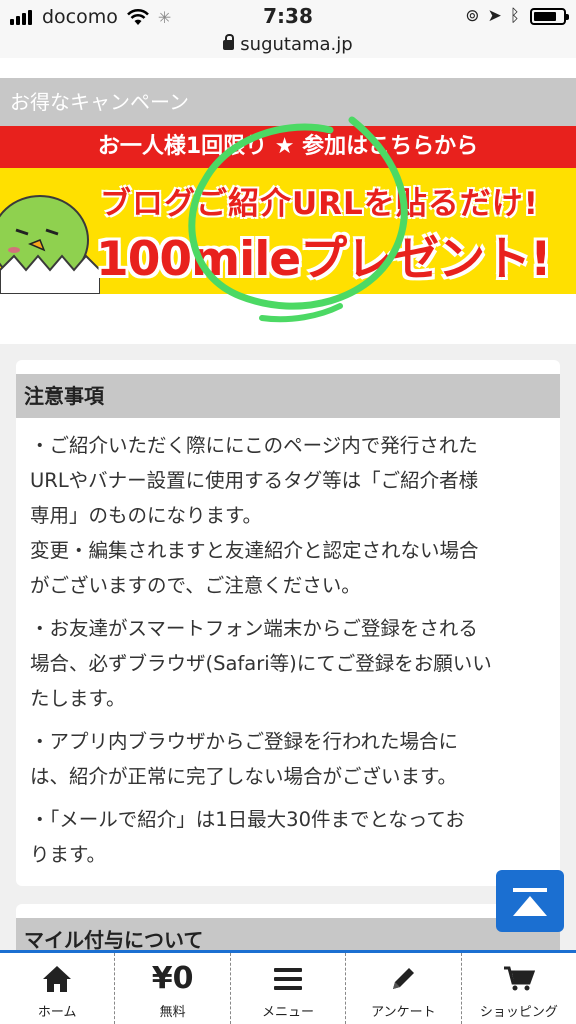 The image size is (576, 1024). I want to click on lock-icon, so click(229, 42).